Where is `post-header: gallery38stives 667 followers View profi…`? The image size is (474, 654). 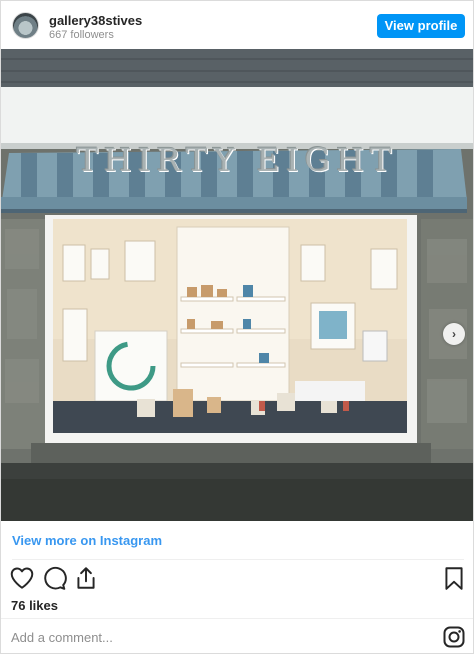
post-header: gallery38stives 667 followers View profi… is located at coordinates (237, 25).